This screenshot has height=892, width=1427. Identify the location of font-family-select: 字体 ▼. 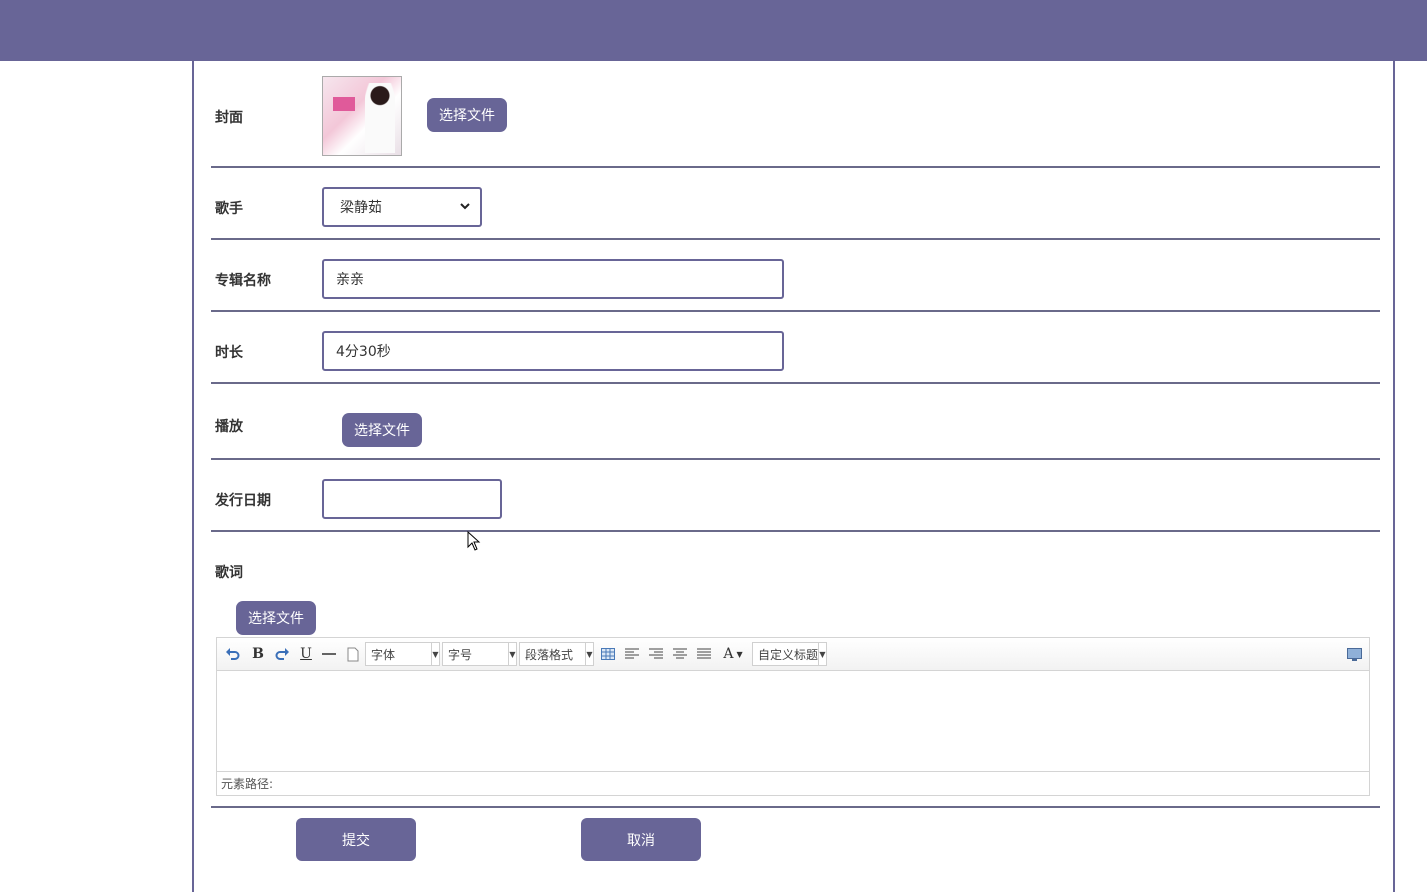
(402, 654).